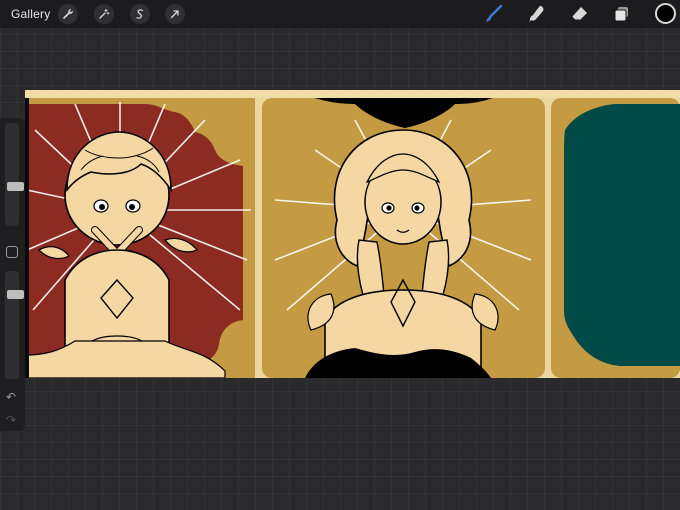  What do you see at coordinates (352, 94) in the screenshot?
I see `canvas-top-band` at bounding box center [352, 94].